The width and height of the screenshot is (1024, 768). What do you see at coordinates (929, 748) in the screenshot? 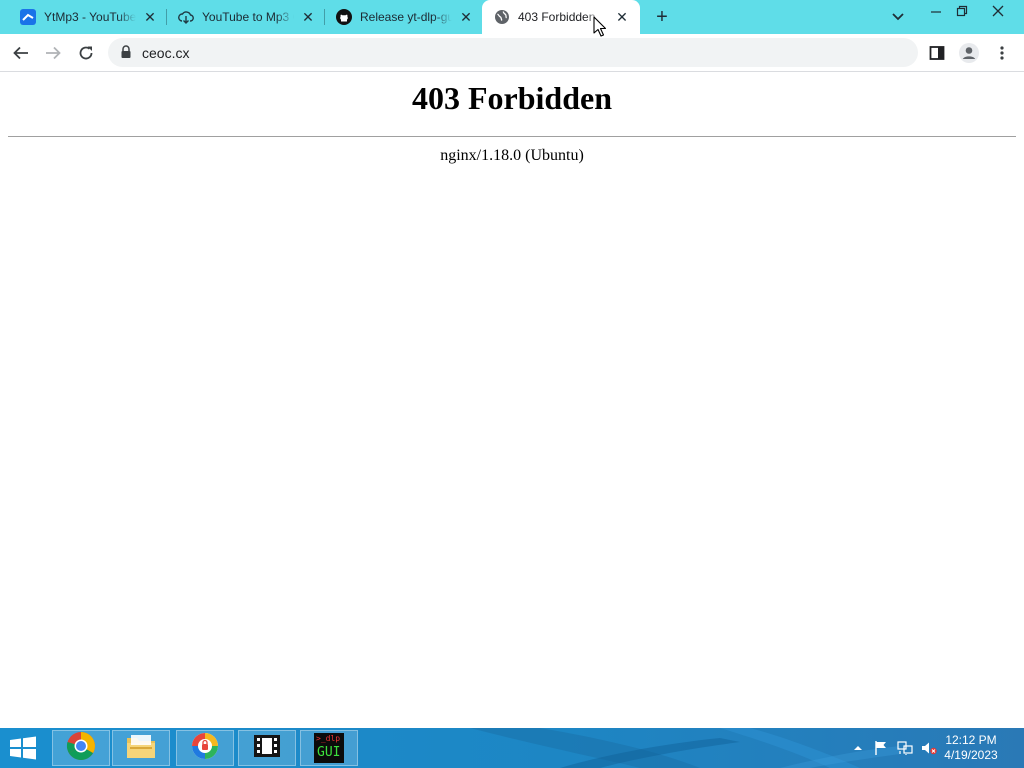
I see `volume-muted-icon` at bounding box center [929, 748].